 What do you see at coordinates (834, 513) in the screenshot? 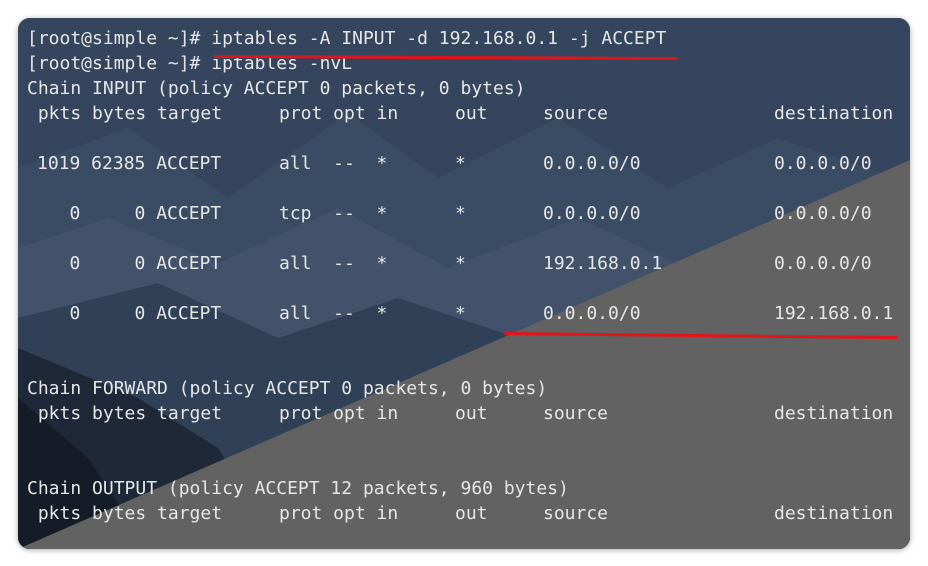
I see `output-header-destination: destination` at bounding box center [834, 513].